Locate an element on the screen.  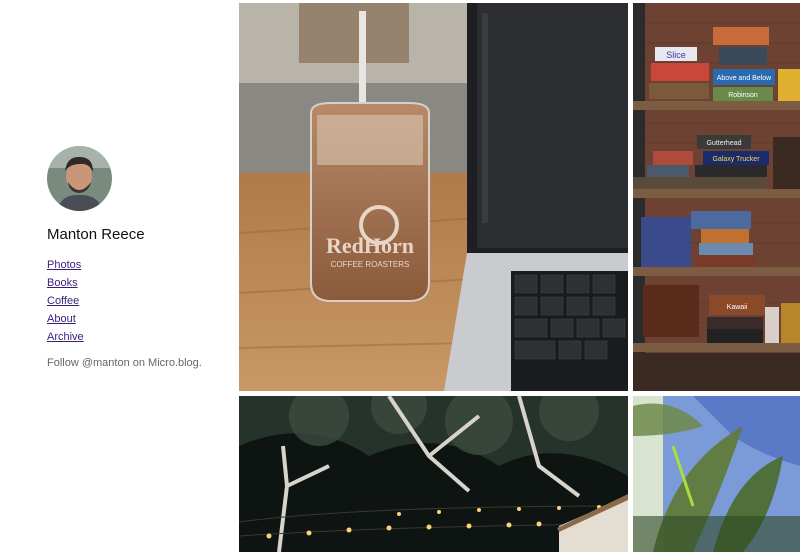
nav-link-books: Books is located at coordinates (65, 283).